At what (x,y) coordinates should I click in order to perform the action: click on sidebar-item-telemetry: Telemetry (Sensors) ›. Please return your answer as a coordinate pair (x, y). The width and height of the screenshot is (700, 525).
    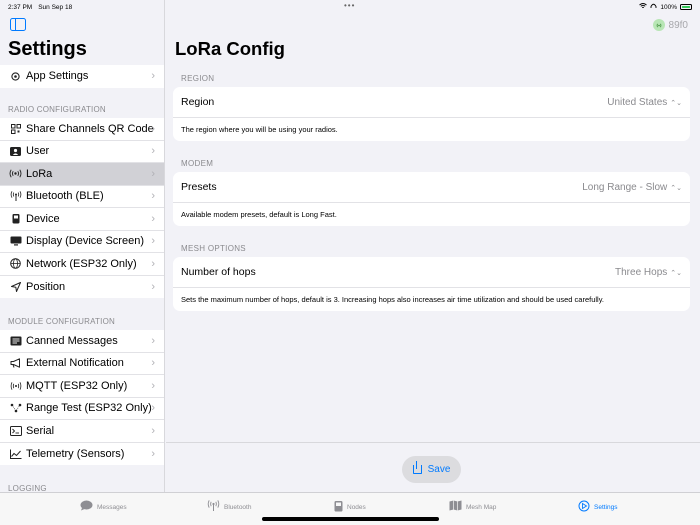
    Looking at the image, I should click on (82, 454).